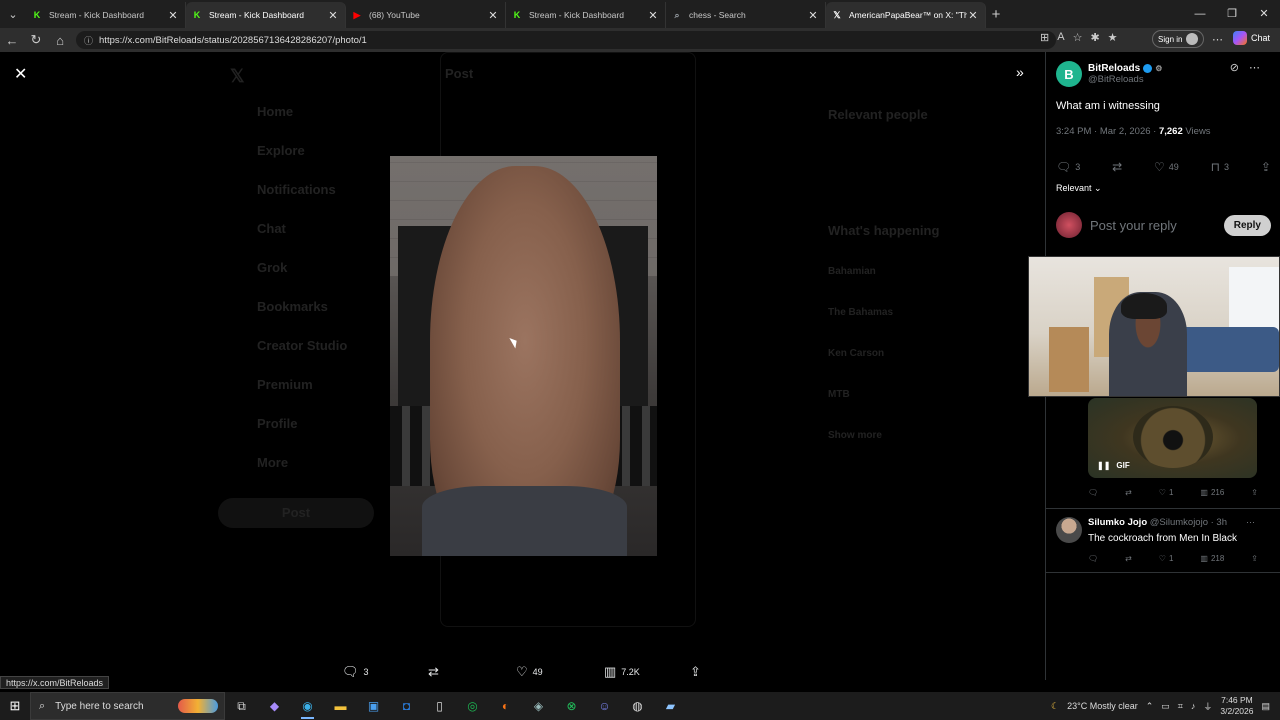 The height and width of the screenshot is (720, 1280). I want to click on author-name: BitReloads, so click(1114, 68).